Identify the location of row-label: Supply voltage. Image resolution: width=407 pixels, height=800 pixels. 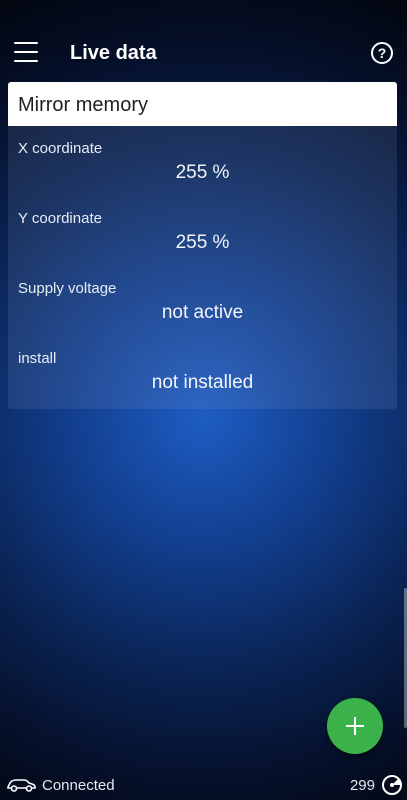
(67, 288).